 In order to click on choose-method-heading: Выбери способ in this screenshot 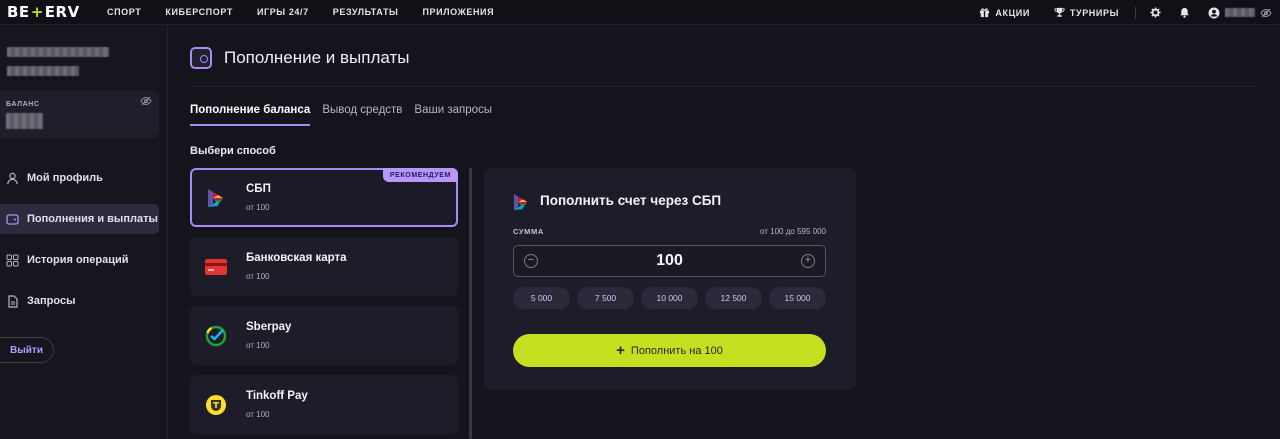, I will do `click(233, 151)`.